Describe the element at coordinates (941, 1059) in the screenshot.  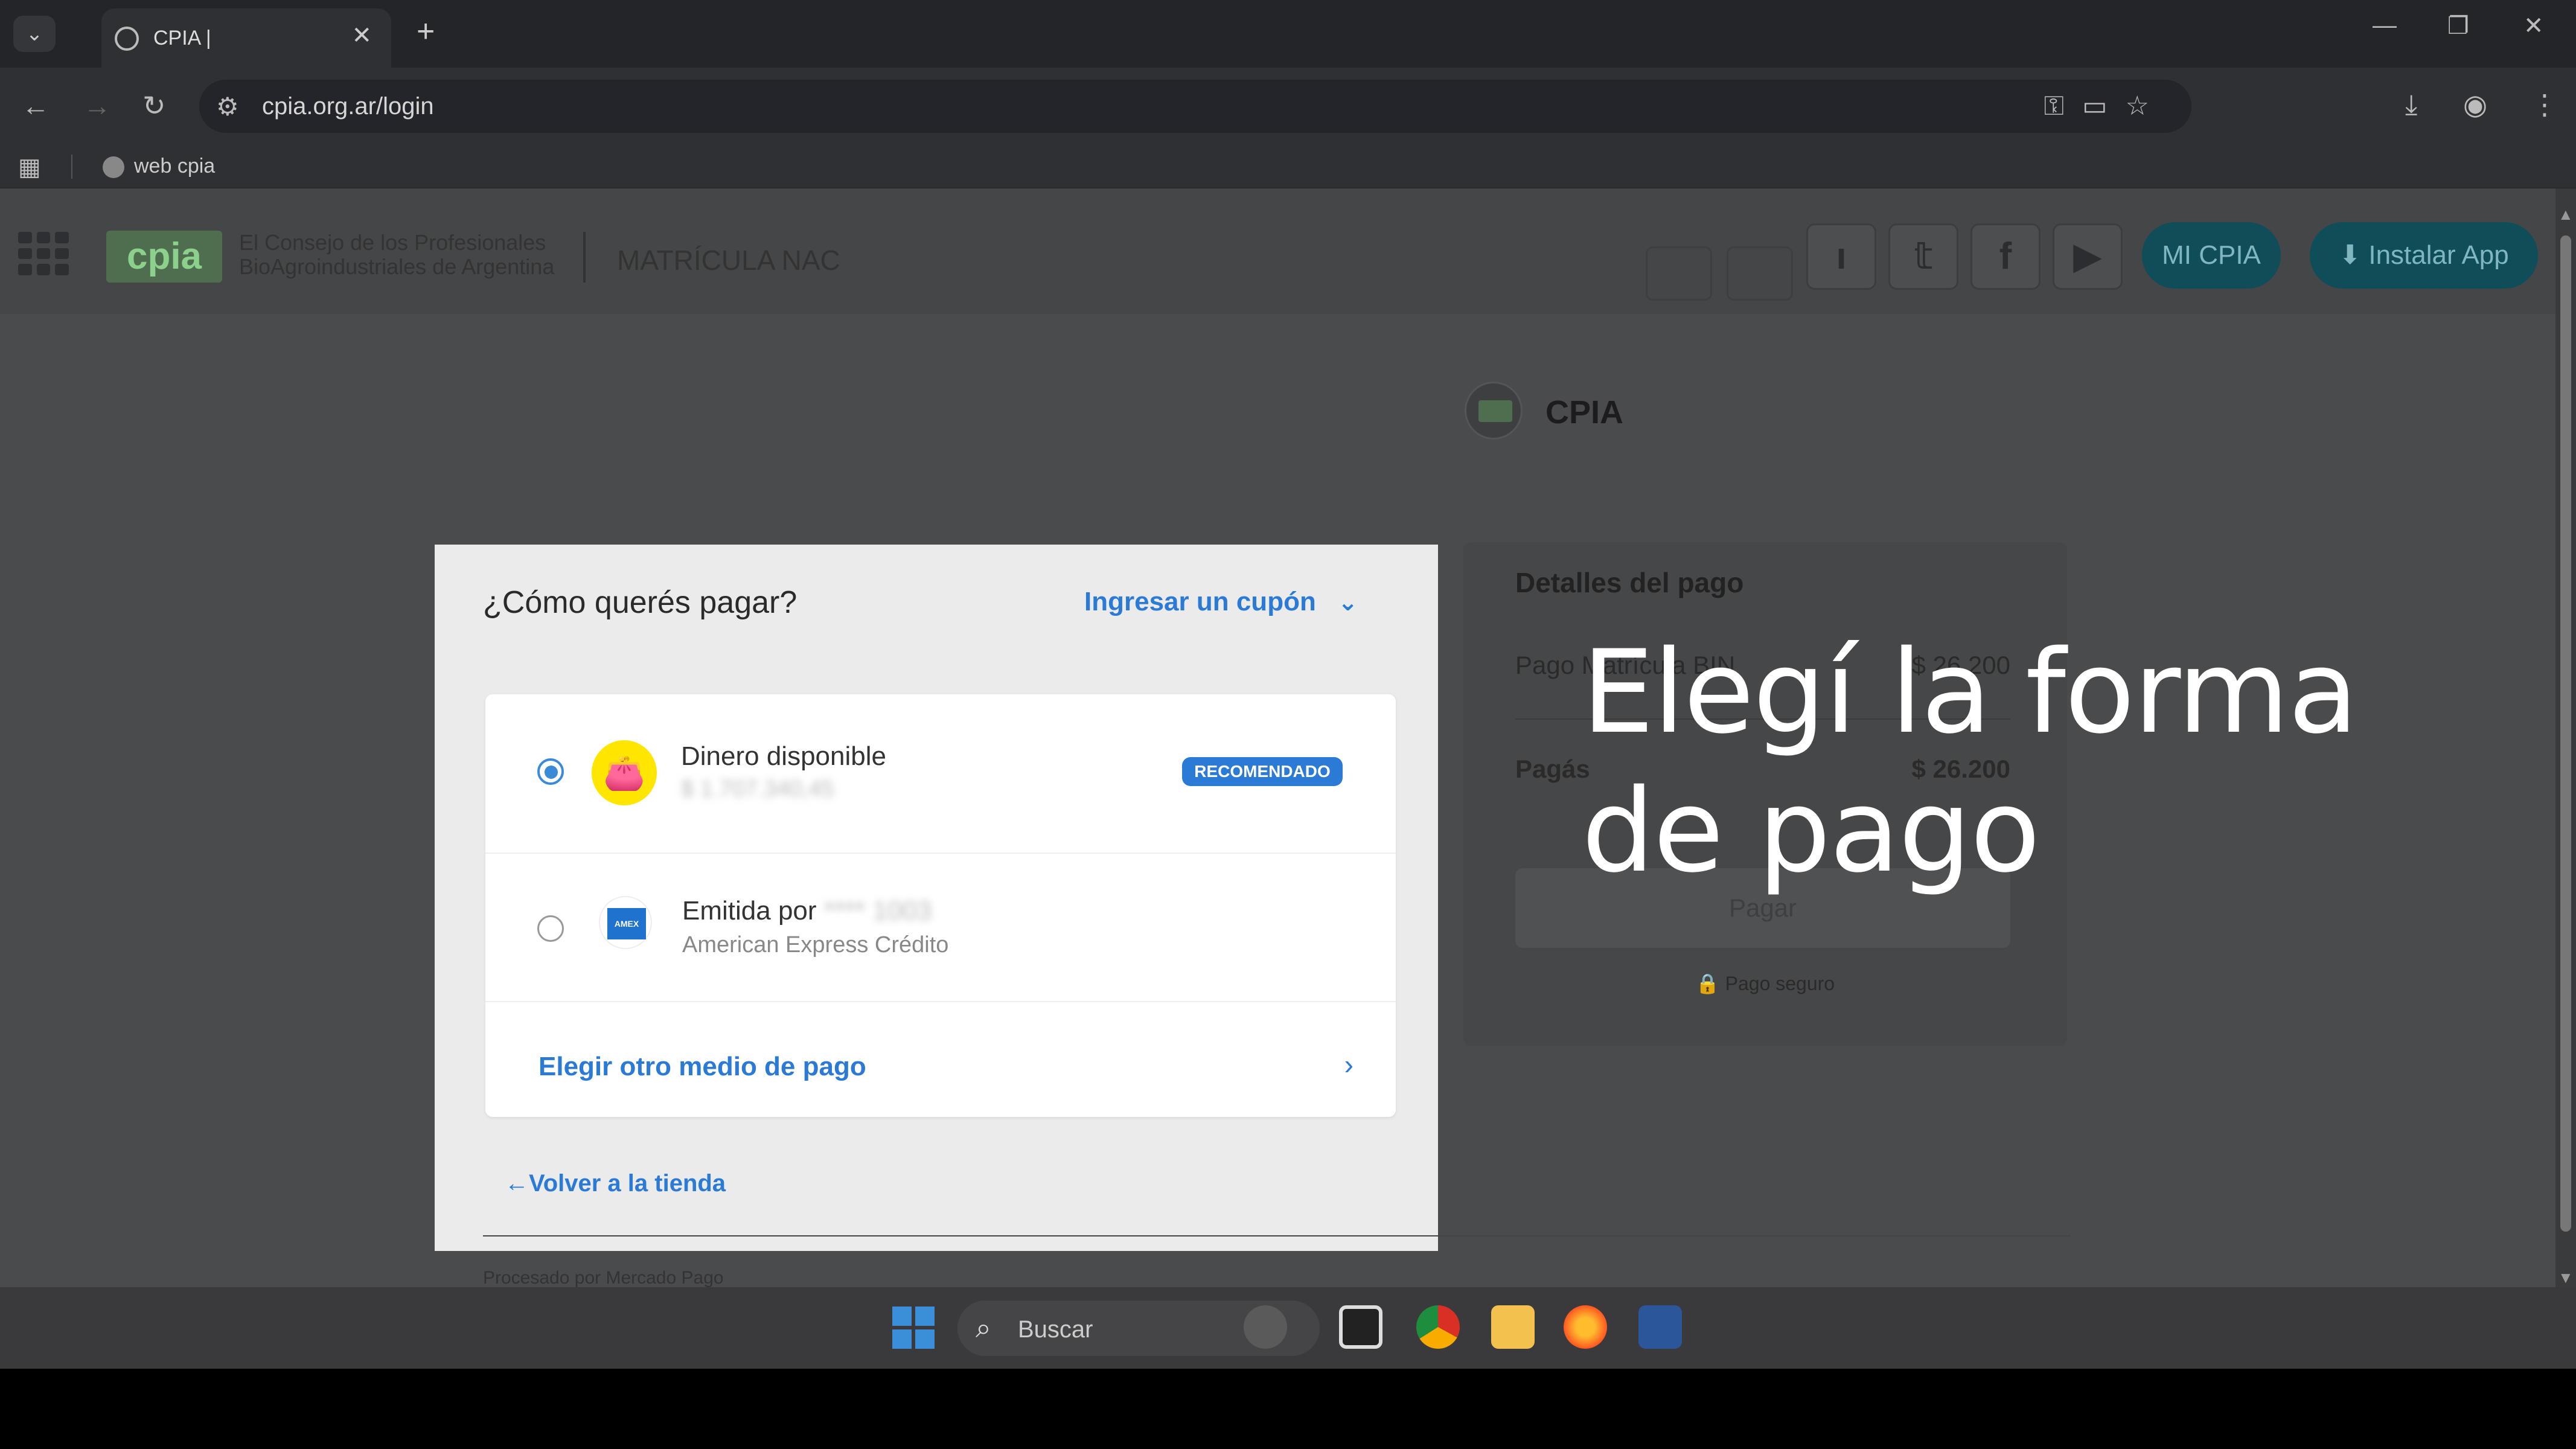
I see `other-payment-method: Elegir otro medio de pago ›` at that location.